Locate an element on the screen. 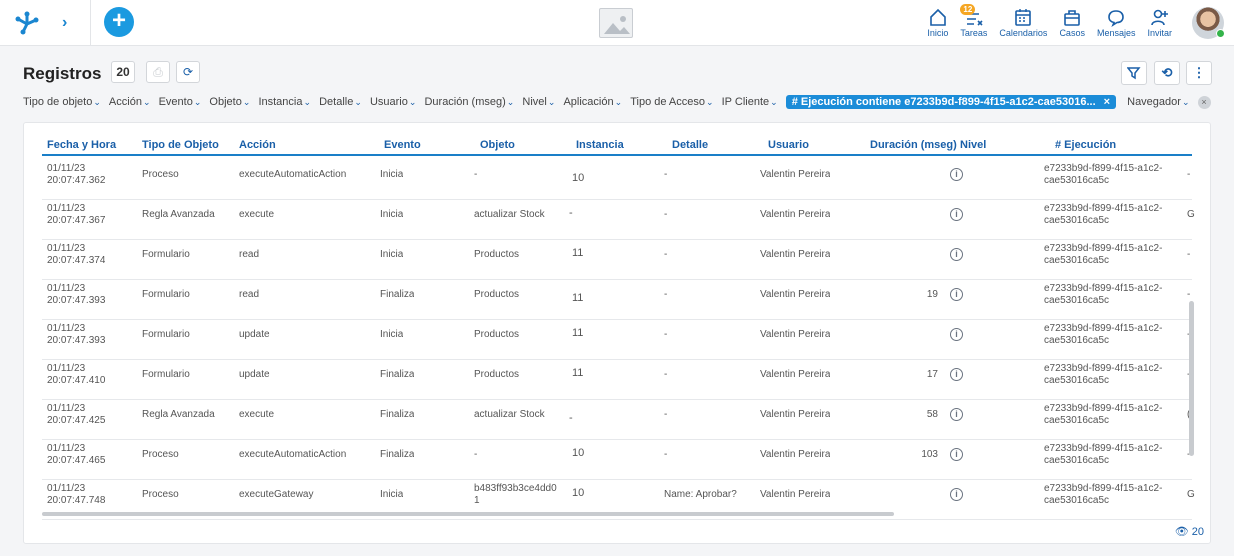  col-nivel: Nivel is located at coordinates (973, 145).